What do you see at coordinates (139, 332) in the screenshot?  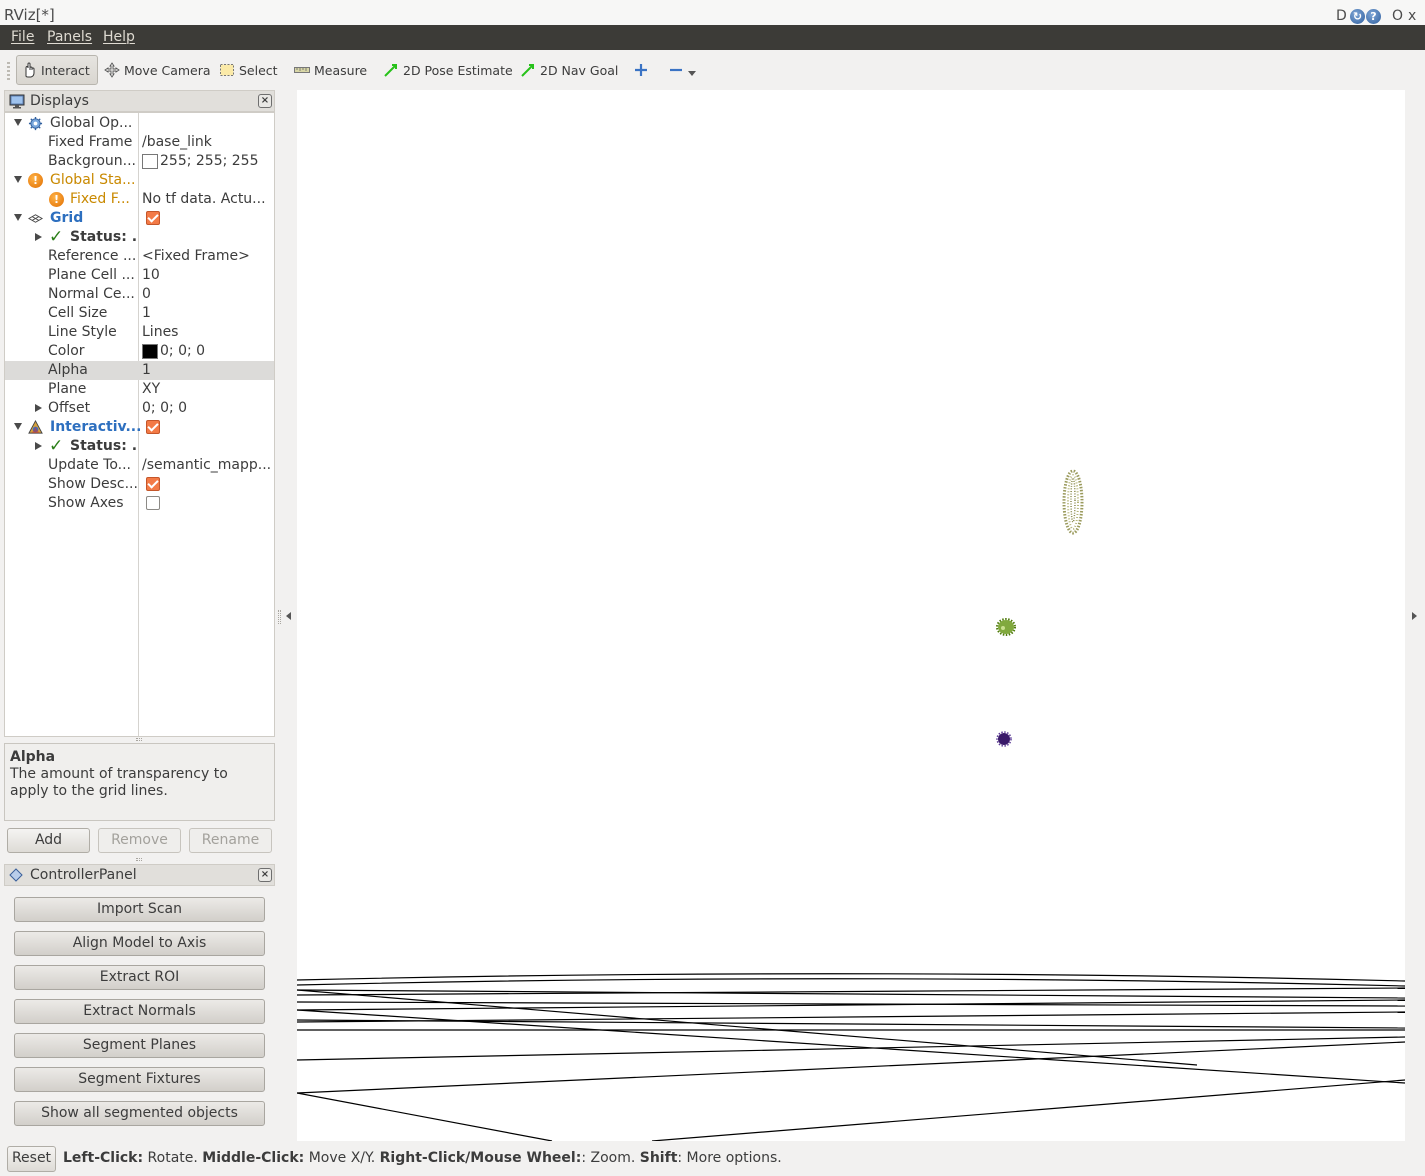 I see `tree-row-line-style: Line Style Lines` at bounding box center [139, 332].